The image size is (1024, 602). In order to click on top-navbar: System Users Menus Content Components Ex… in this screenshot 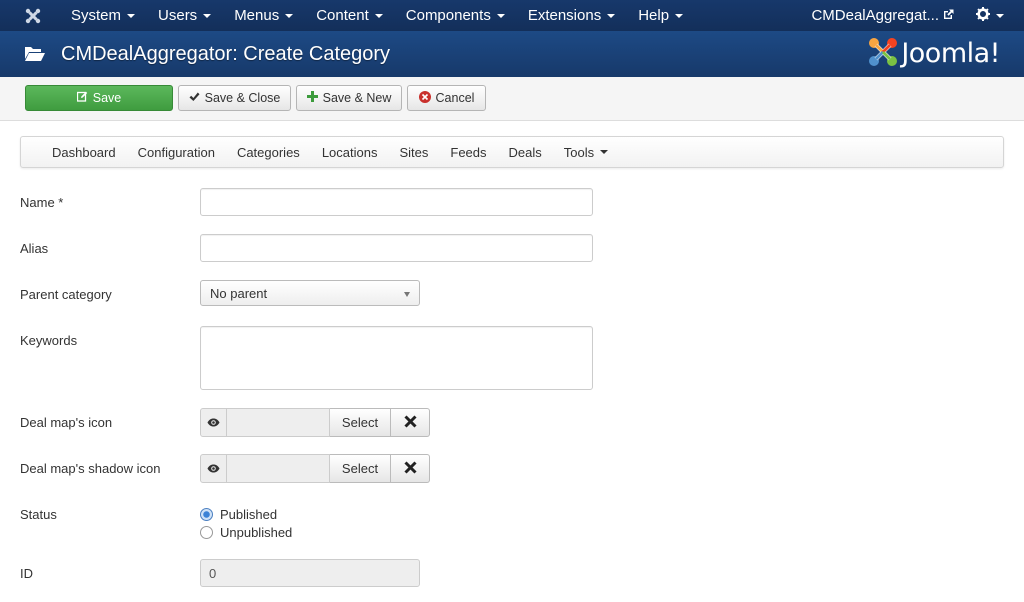, I will do `click(512, 15)`.